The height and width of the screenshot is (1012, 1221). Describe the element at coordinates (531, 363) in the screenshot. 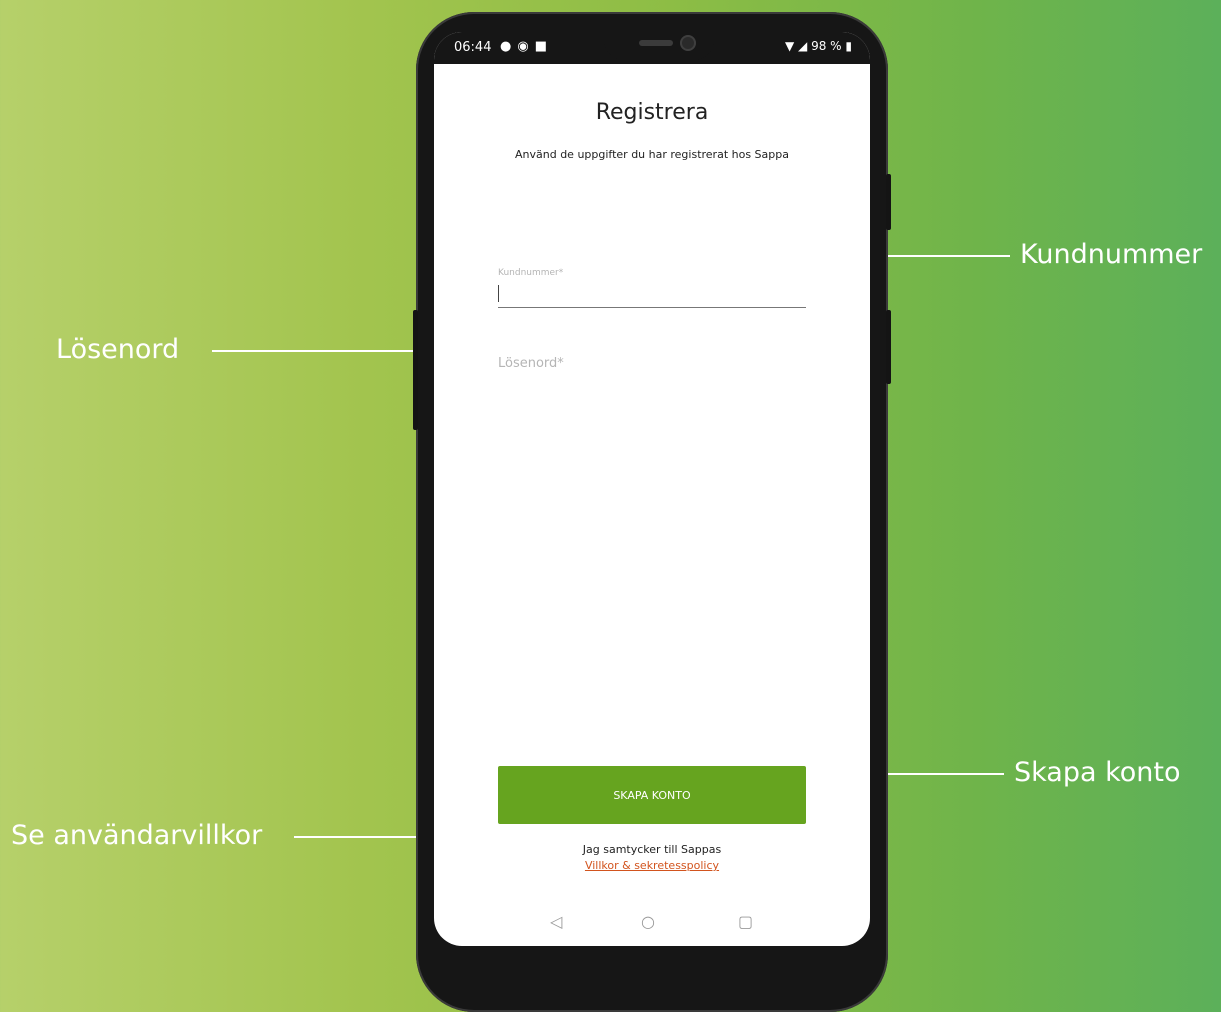

I see `password-field: Lösenord*` at that location.